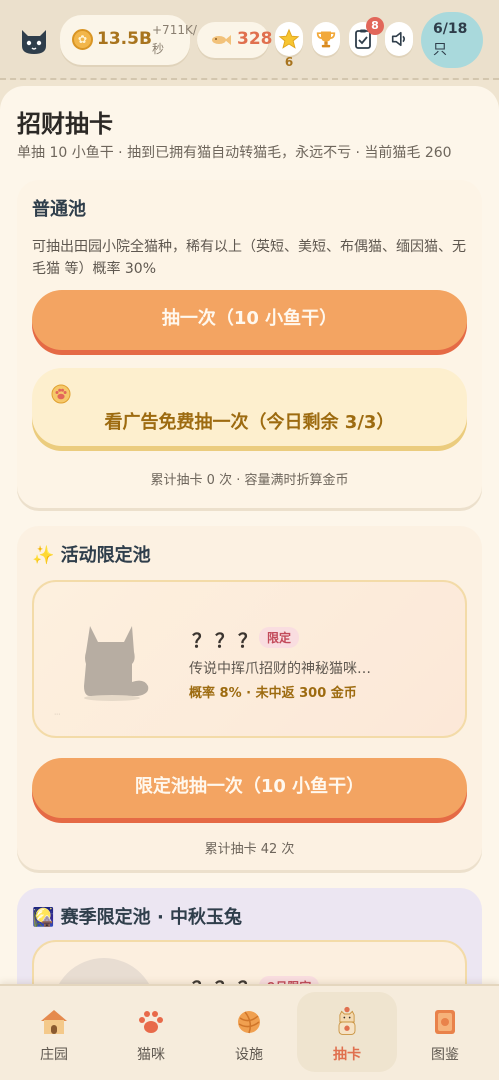 The image size is (499, 1080). I want to click on yarn-ball-icon, so click(249, 1022).